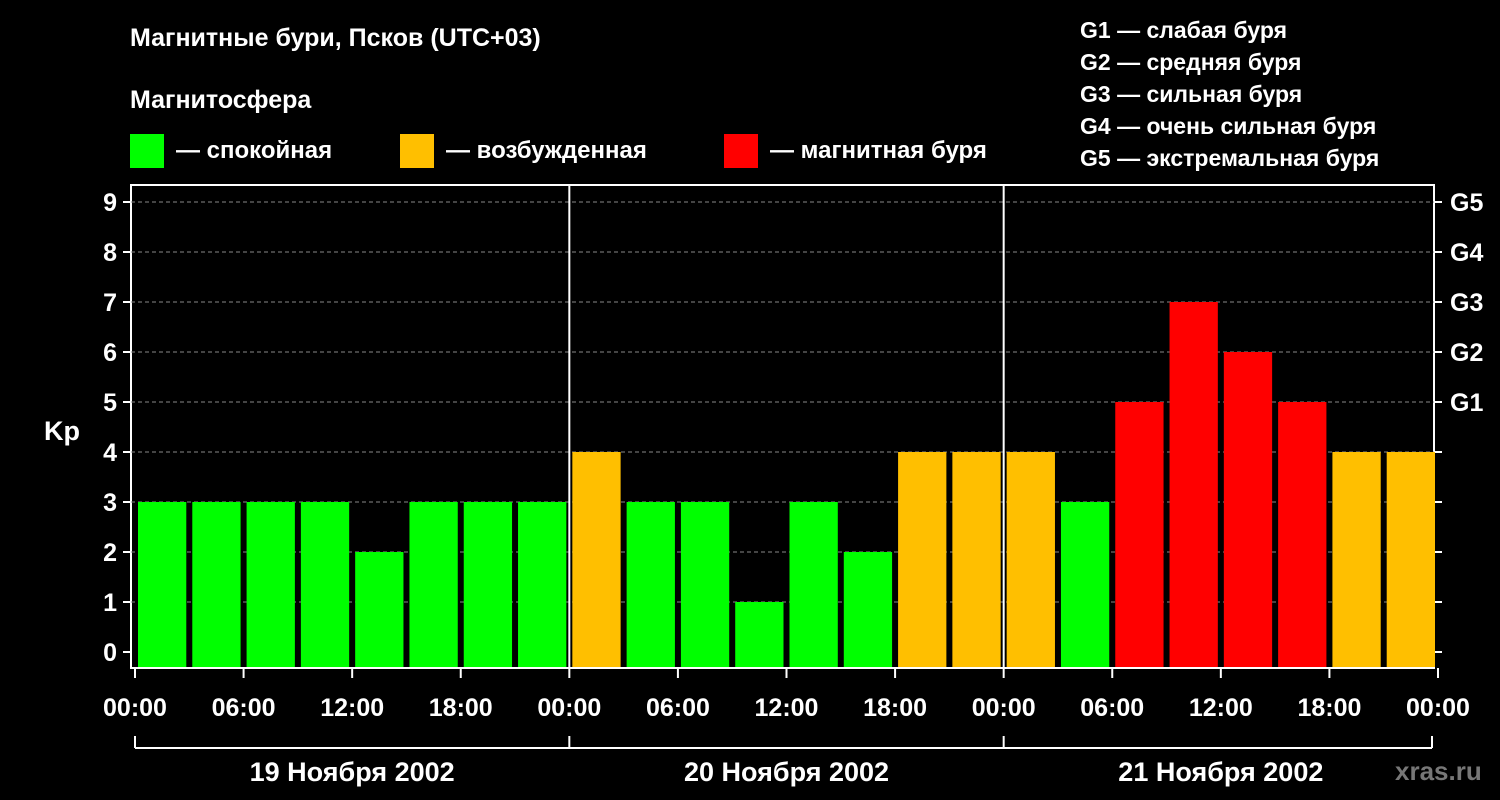  What do you see at coordinates (110, 653) in the screenshot?
I see `y-tick-label: 0` at bounding box center [110, 653].